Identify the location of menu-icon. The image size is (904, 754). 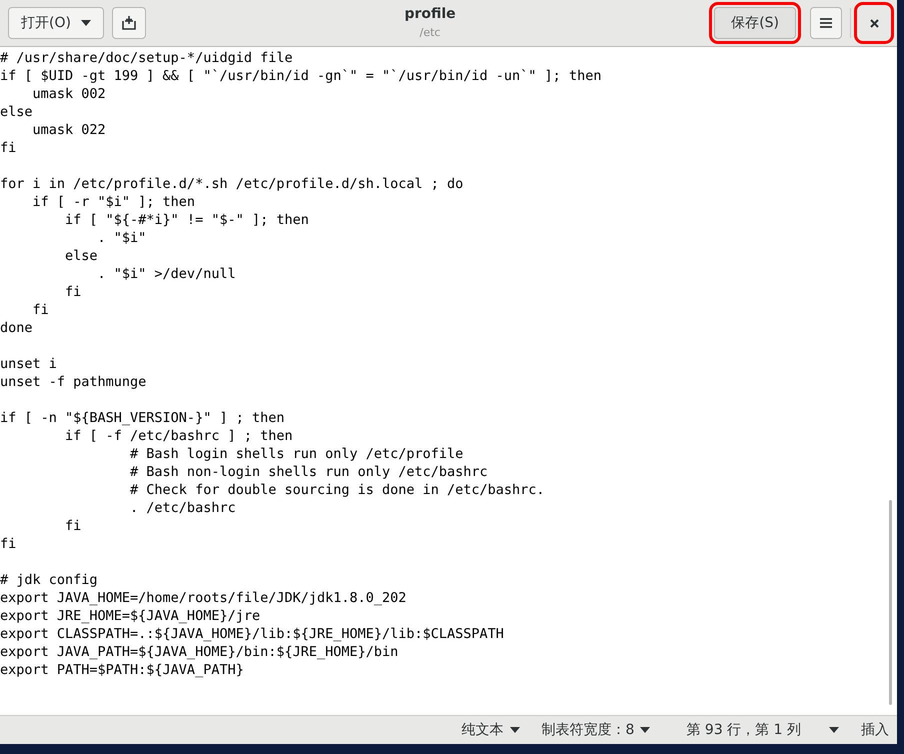
(826, 23).